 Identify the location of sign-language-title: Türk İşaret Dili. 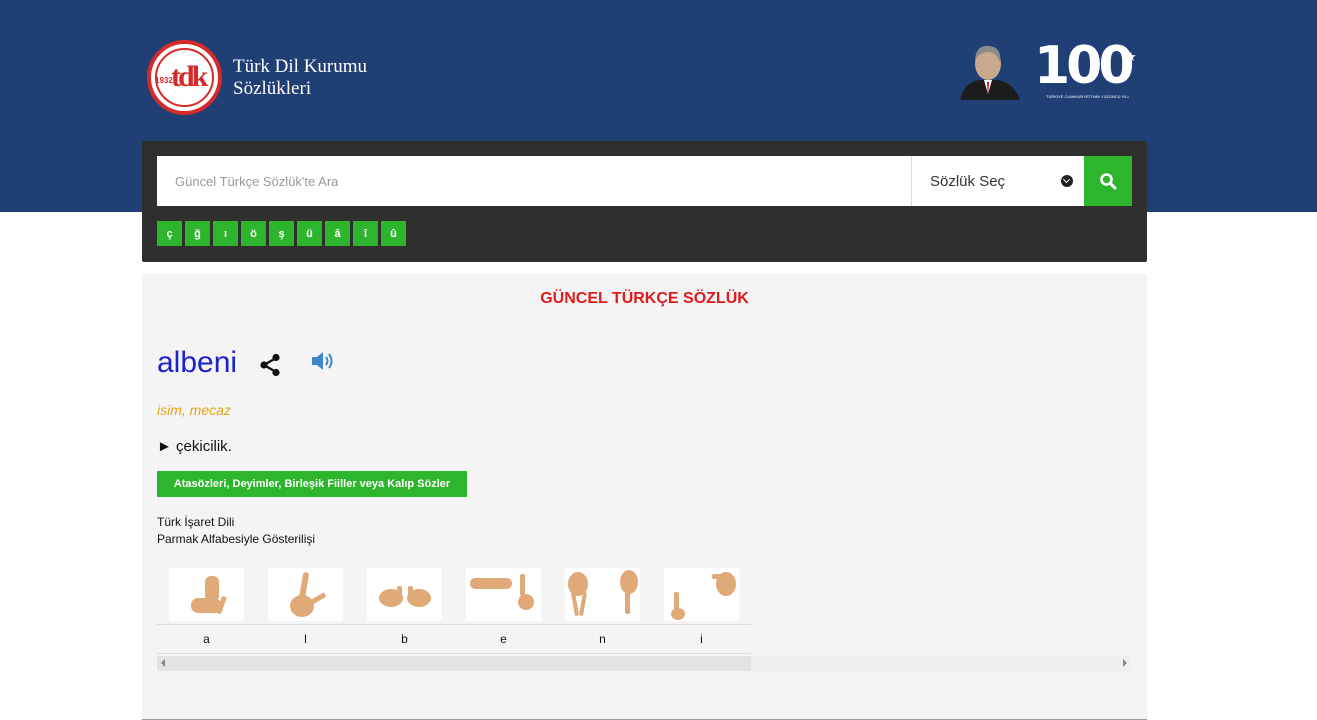
(196, 522).